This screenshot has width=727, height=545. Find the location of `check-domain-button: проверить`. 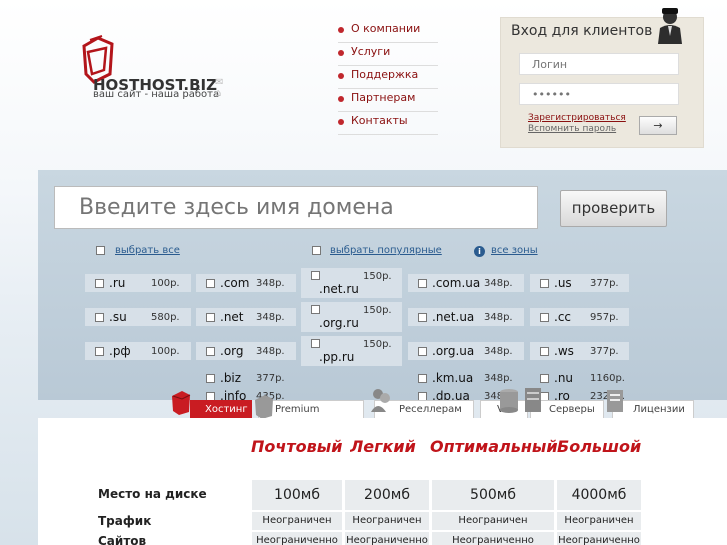

check-domain-button: проверить is located at coordinates (613, 208).